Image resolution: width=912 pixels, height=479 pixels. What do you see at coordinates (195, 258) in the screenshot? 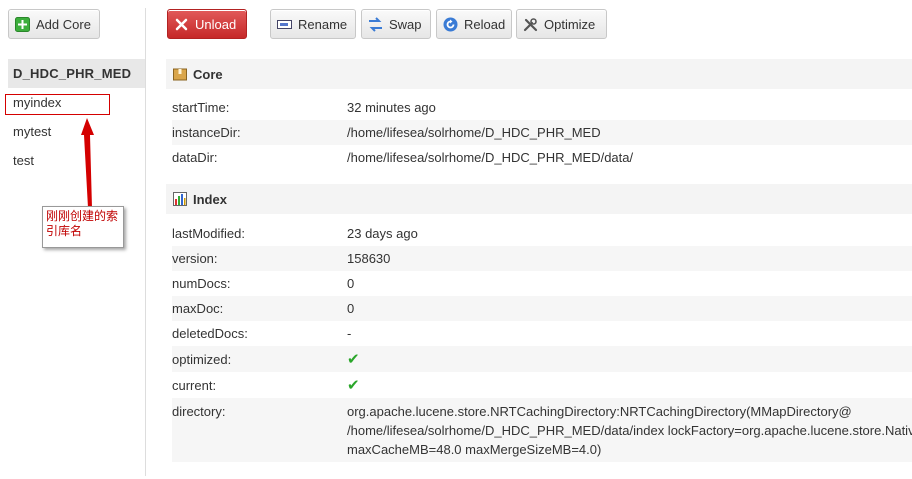
I see `row-key: version:` at bounding box center [195, 258].